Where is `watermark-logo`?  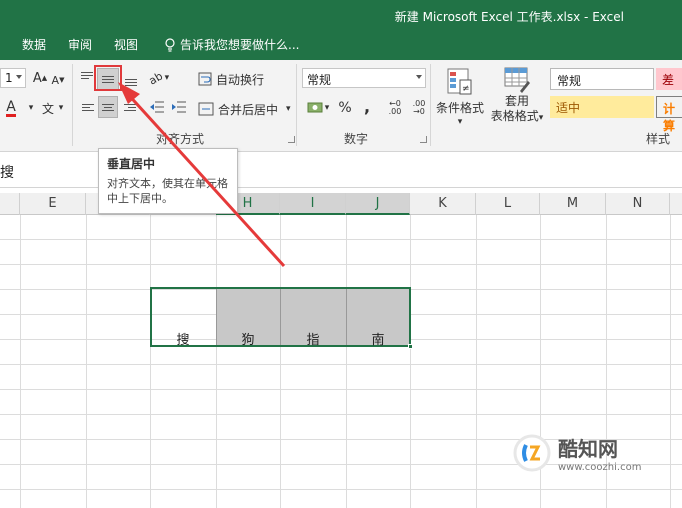
watermark-logo is located at coordinates (532, 453).